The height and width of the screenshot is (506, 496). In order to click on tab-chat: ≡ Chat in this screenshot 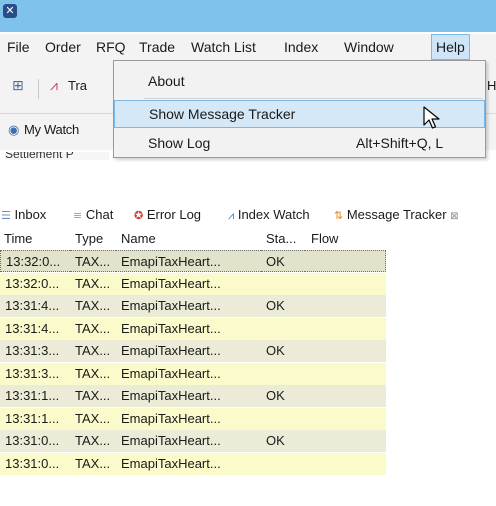, I will do `click(93, 214)`.